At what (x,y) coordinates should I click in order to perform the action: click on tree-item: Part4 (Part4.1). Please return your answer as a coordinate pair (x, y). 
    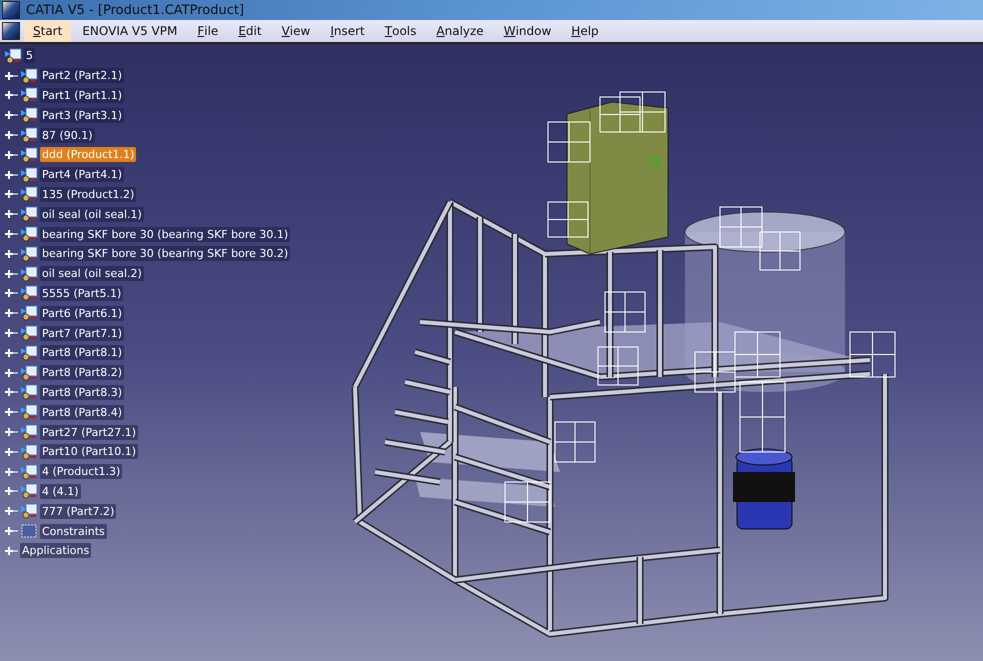
    Looking at the image, I should click on (82, 174).